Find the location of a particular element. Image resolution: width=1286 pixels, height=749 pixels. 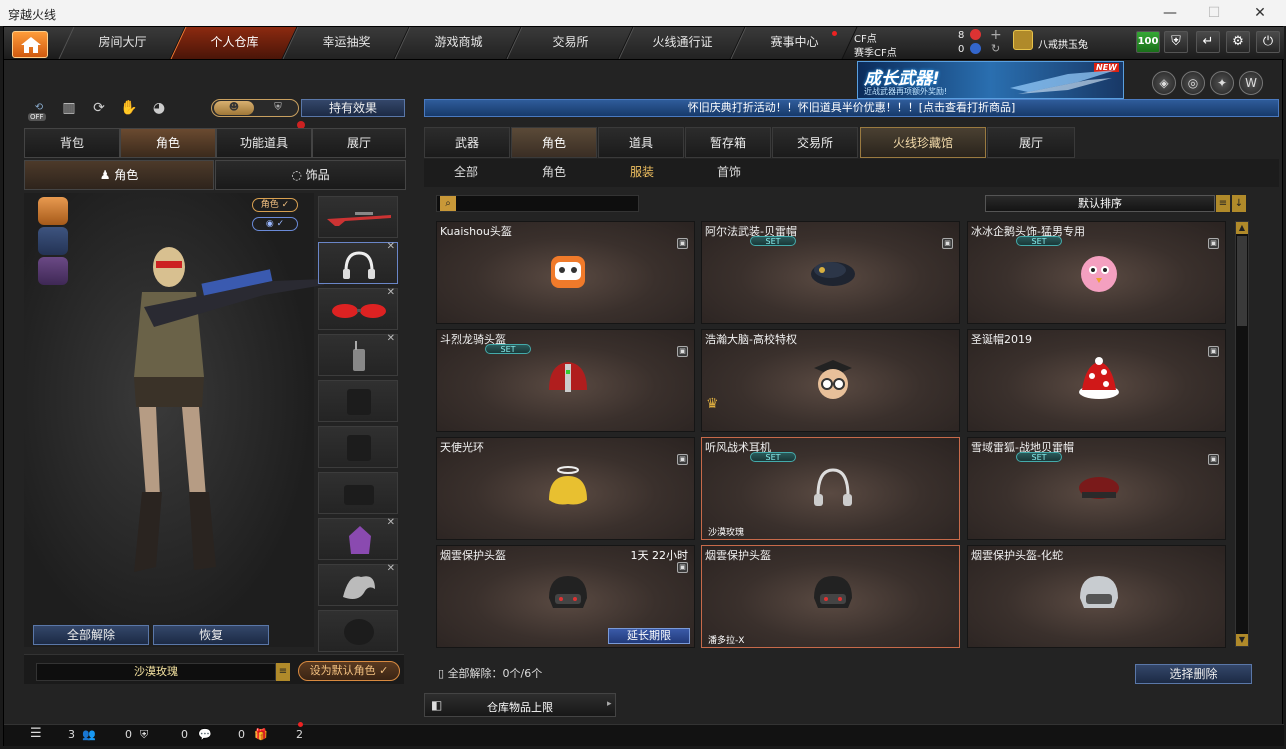

maximize-button: ☐ is located at coordinates (1214, 13).